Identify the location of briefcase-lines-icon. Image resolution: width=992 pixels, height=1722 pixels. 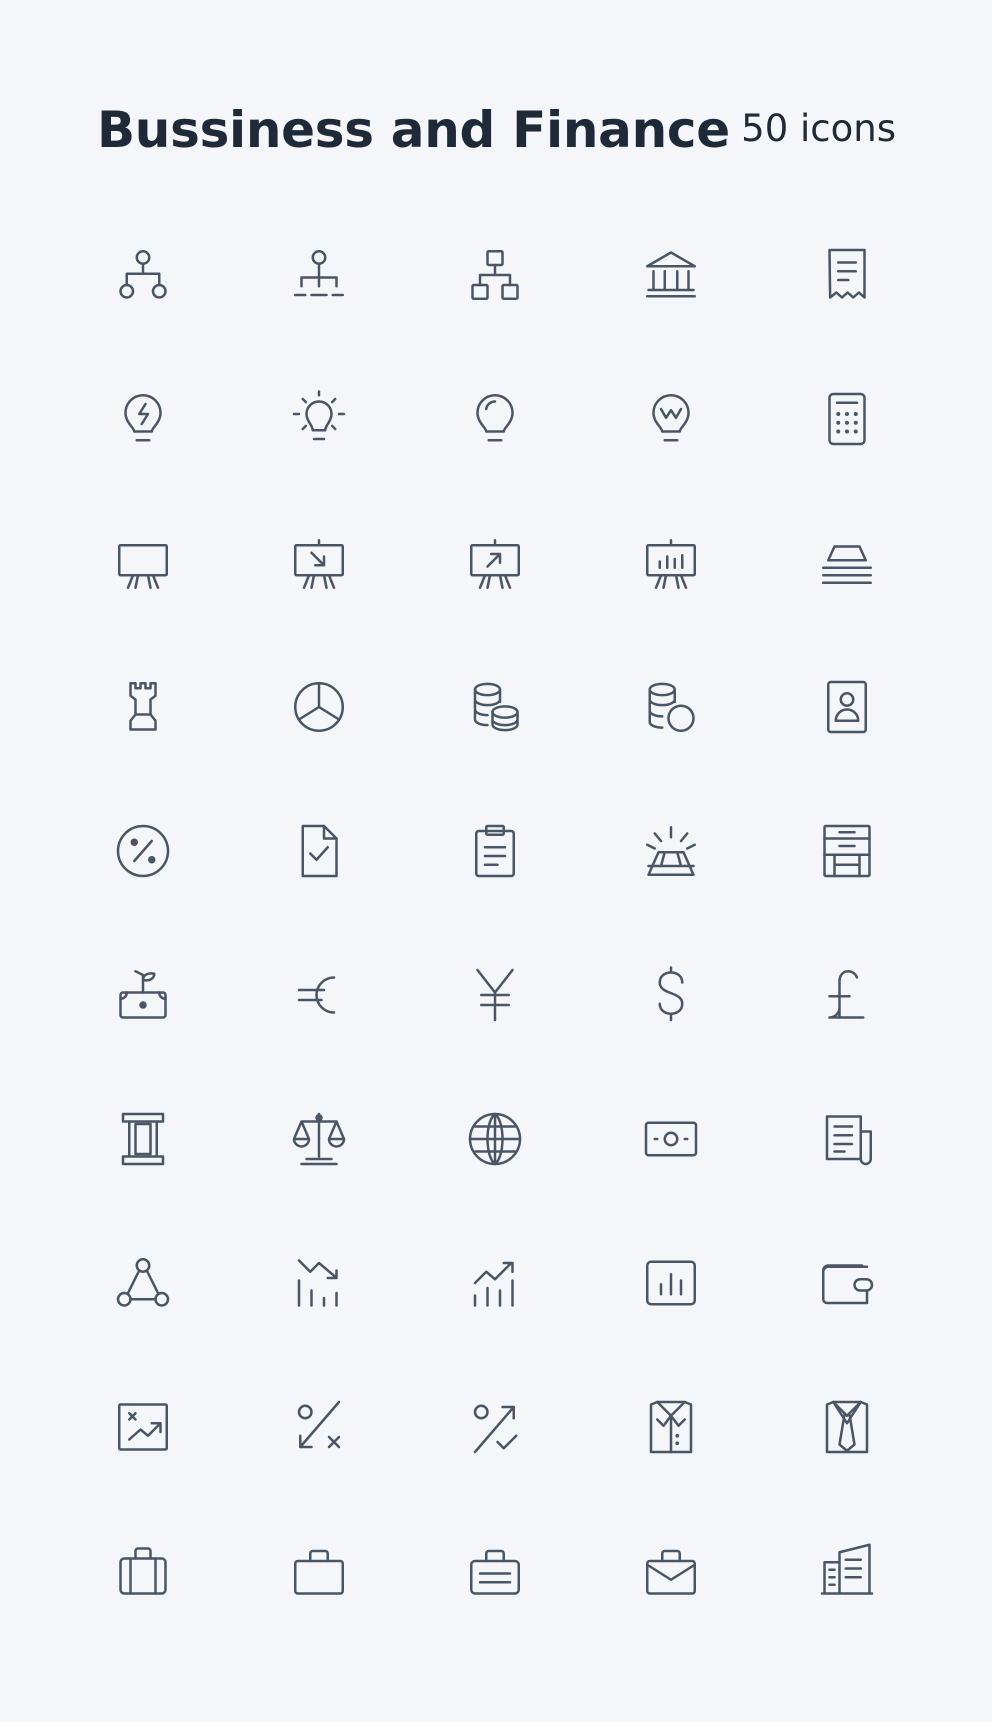
(495, 1571).